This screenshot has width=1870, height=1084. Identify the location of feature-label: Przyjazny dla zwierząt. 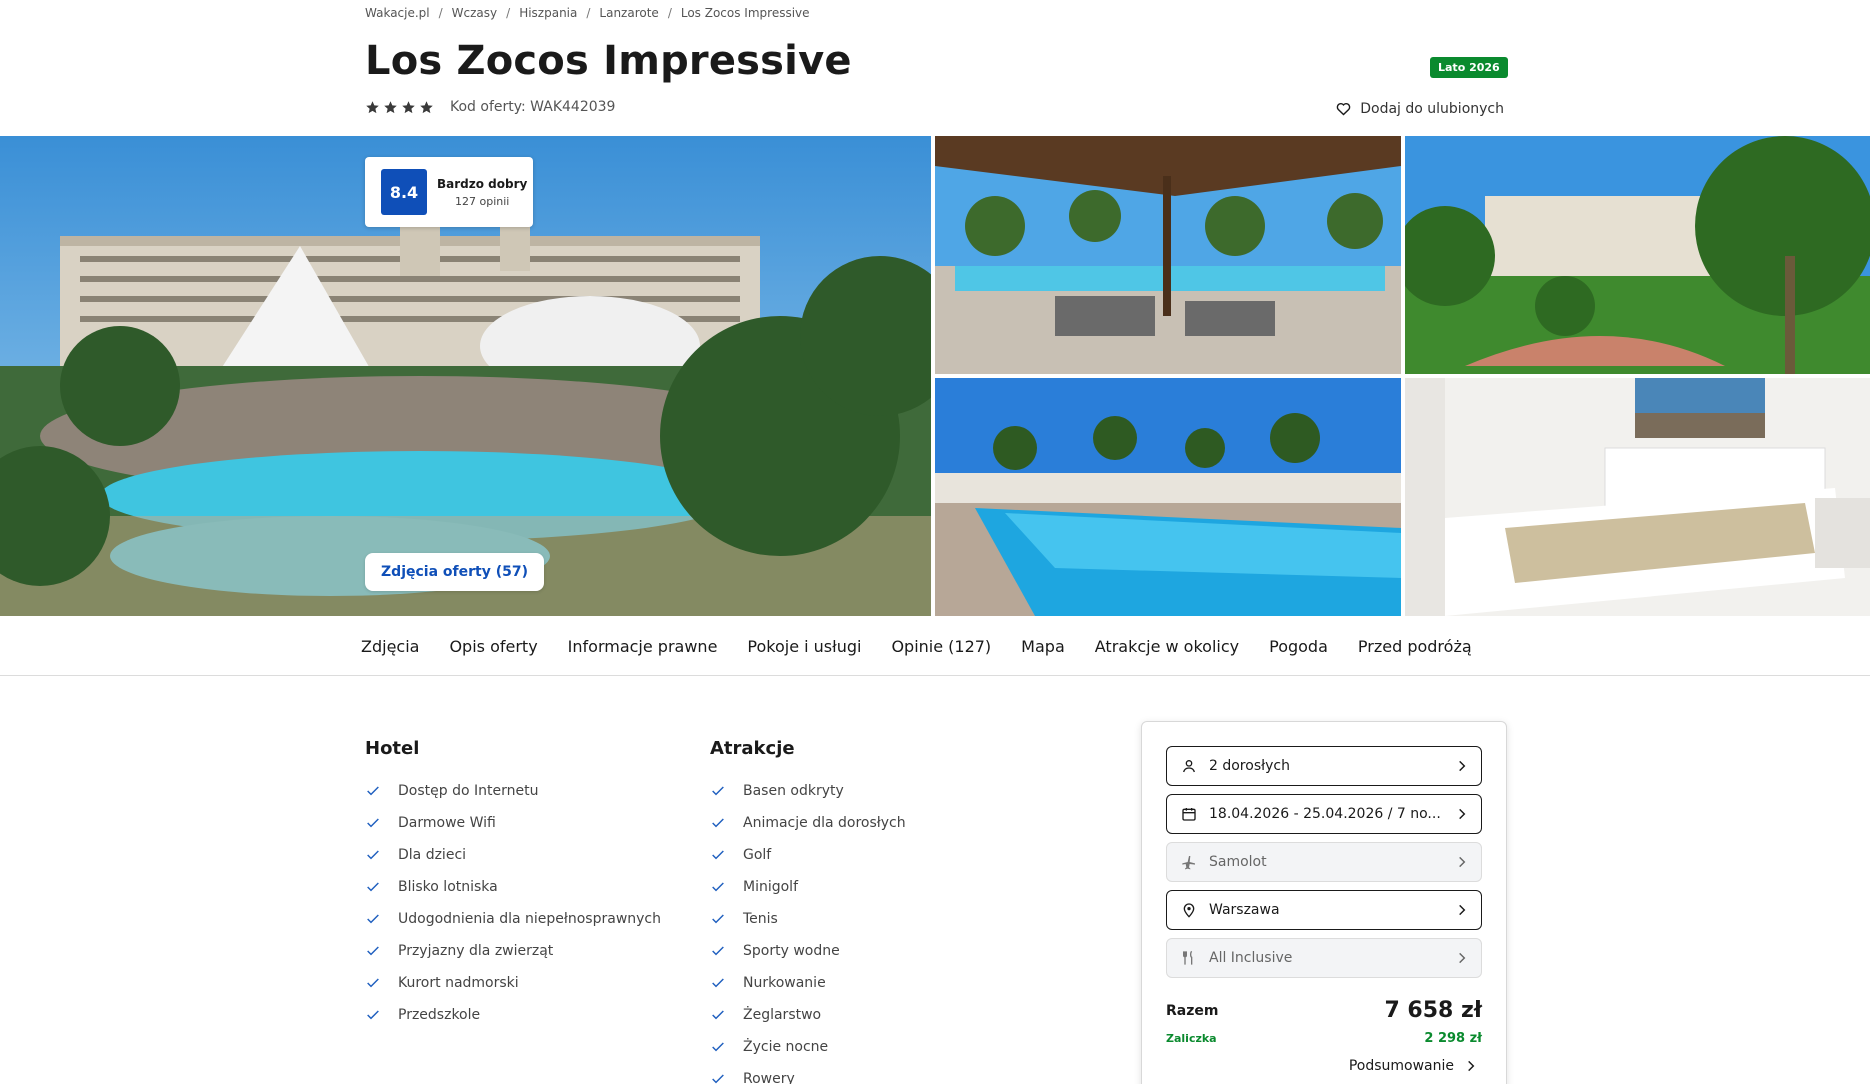
(476, 951).